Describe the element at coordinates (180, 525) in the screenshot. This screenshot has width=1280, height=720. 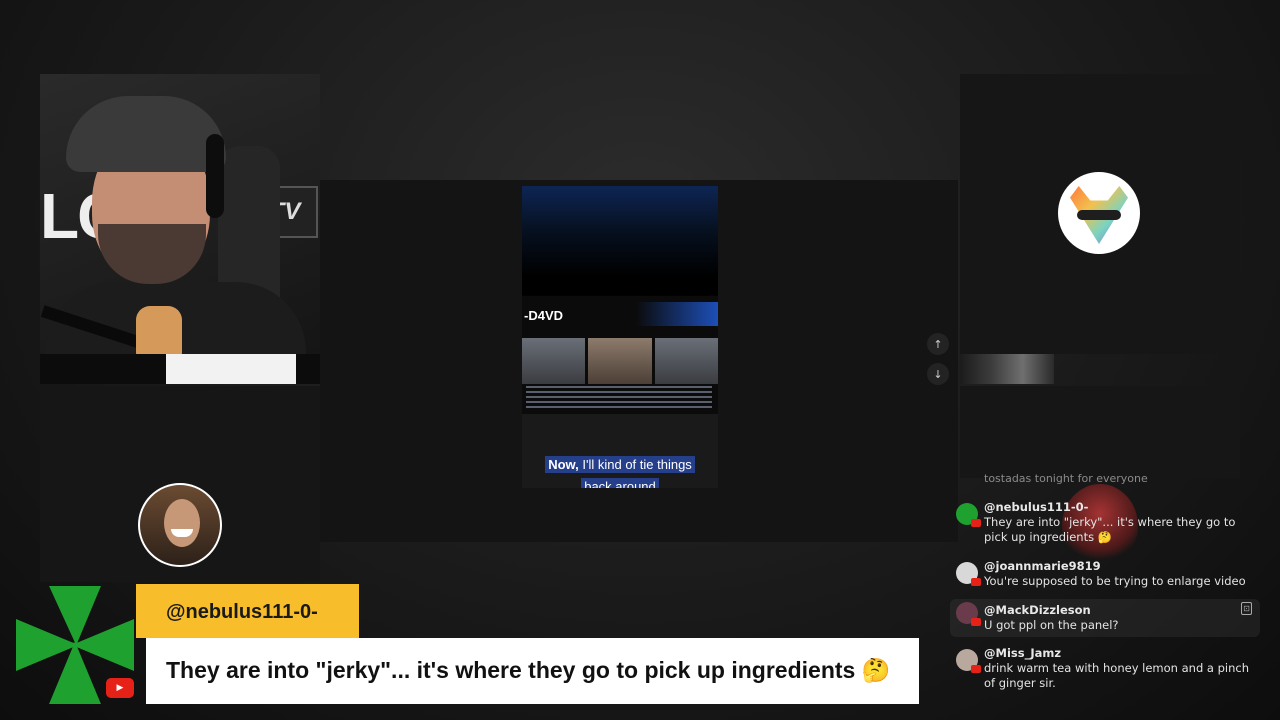
I see `guest-avatar` at that location.